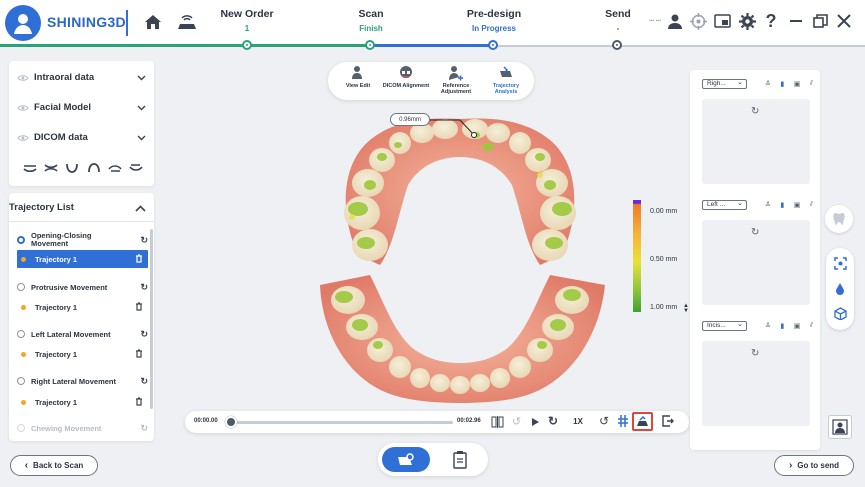 Image resolution: width=865 pixels, height=487 pixels. What do you see at coordinates (840, 427) in the screenshot?
I see `patient-view-button` at bounding box center [840, 427].